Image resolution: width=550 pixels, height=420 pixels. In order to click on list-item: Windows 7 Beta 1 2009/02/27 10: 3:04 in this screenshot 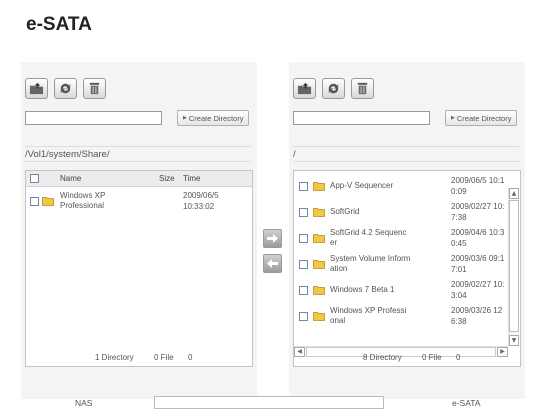, I will do `click(407, 292)`.